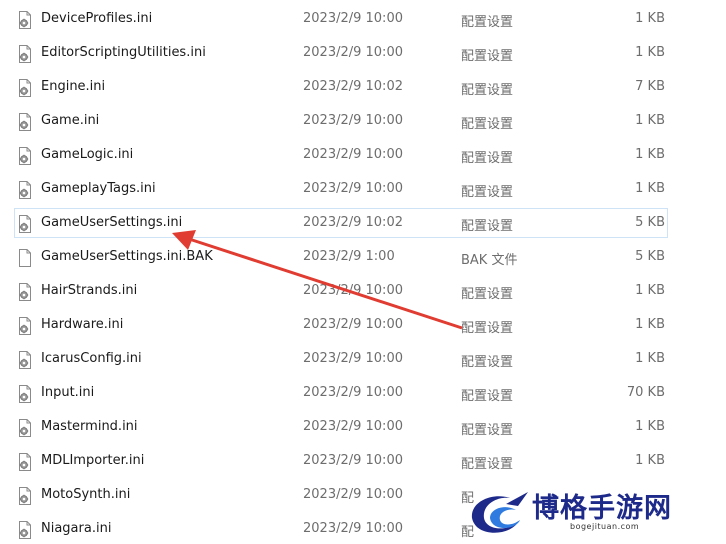  What do you see at coordinates (91, 358) in the screenshot?
I see `file-name: IcarusConfig.ini` at bounding box center [91, 358].